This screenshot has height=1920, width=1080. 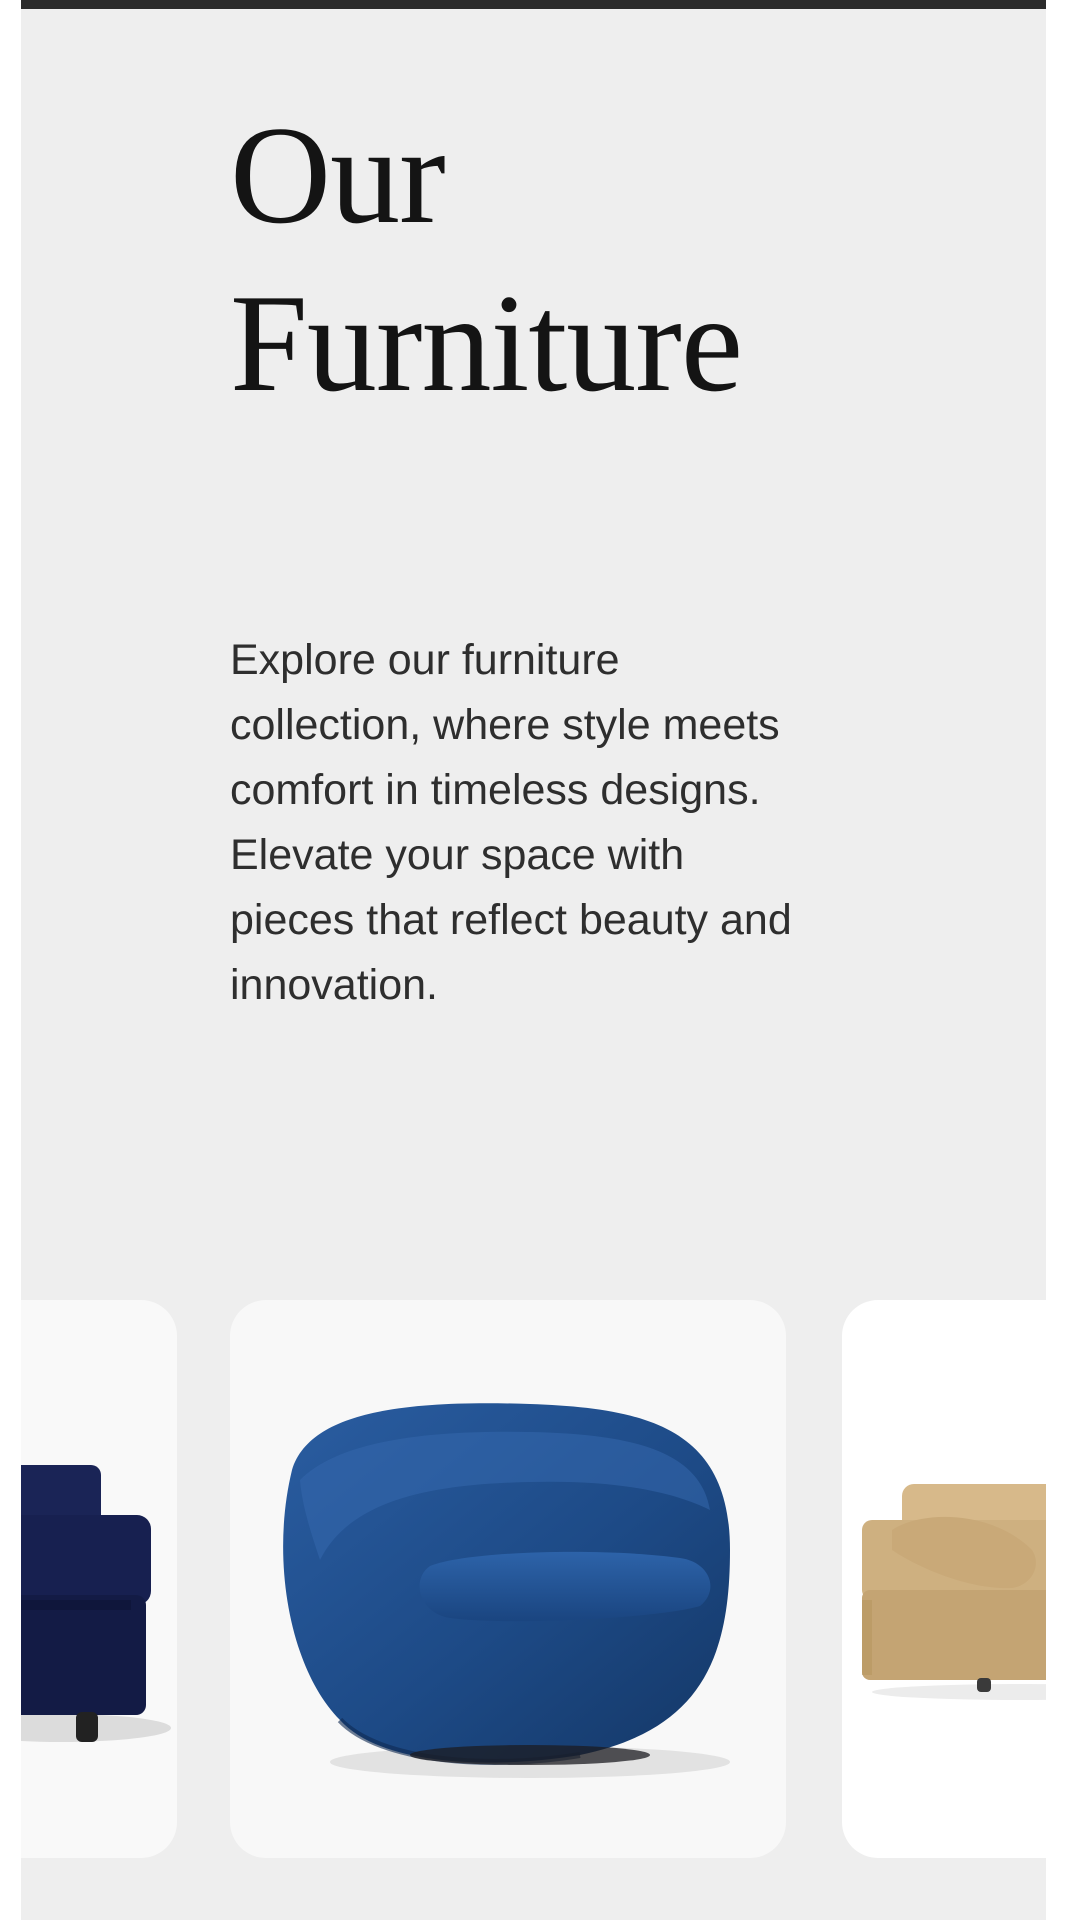 What do you see at coordinates (338, 175) in the screenshot?
I see `title-line-1: Our` at bounding box center [338, 175].